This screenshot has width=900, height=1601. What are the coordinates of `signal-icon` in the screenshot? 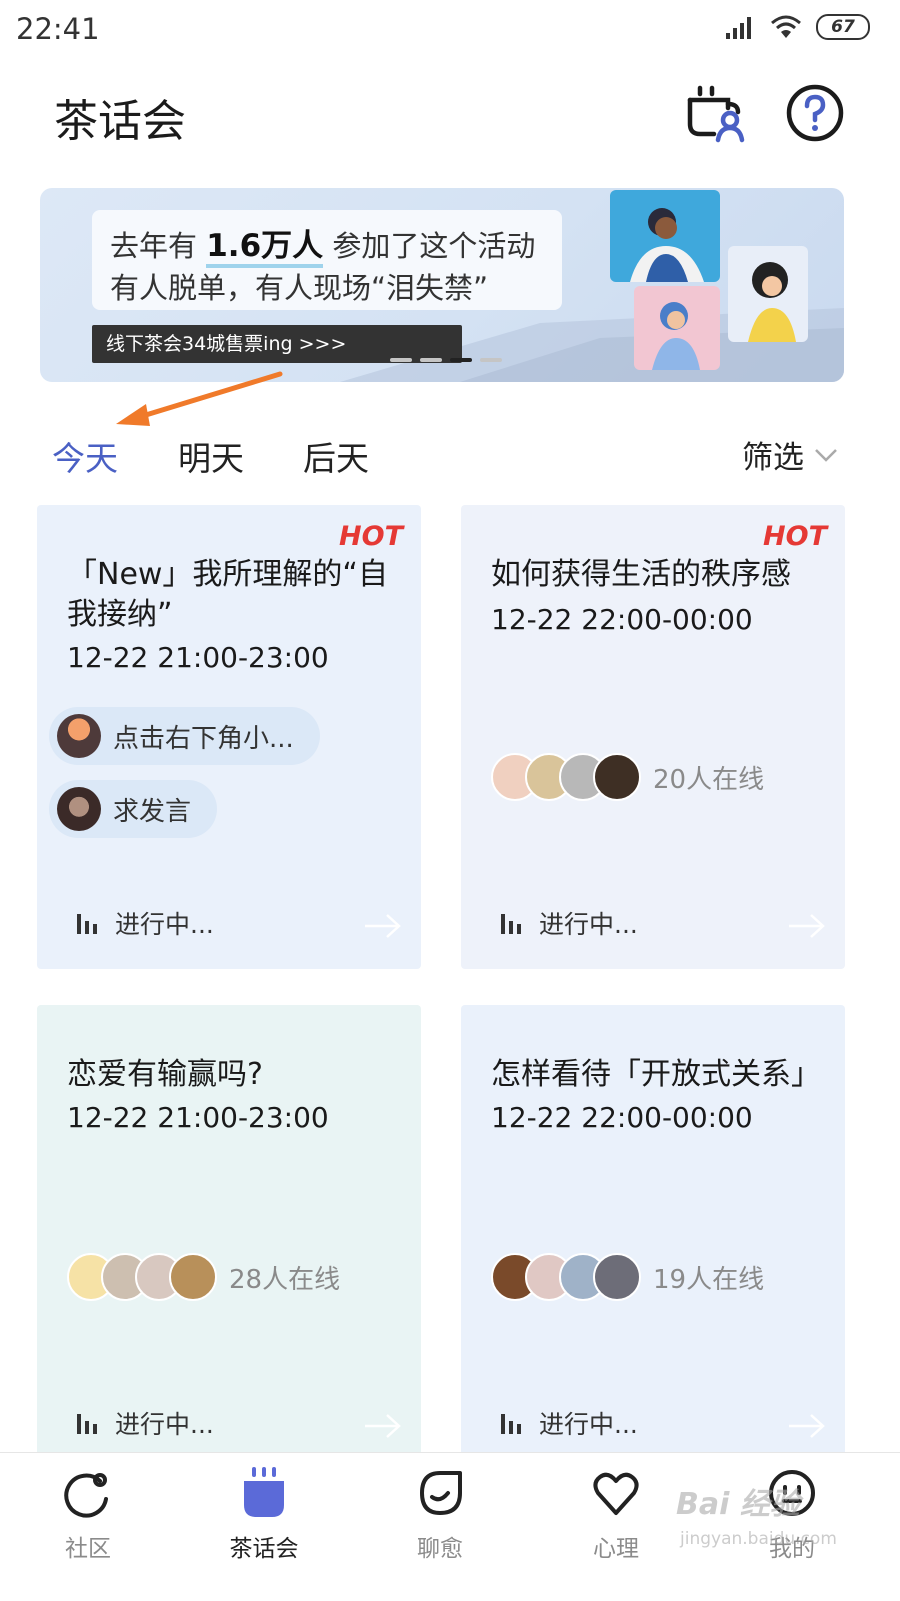 It's located at (738, 28).